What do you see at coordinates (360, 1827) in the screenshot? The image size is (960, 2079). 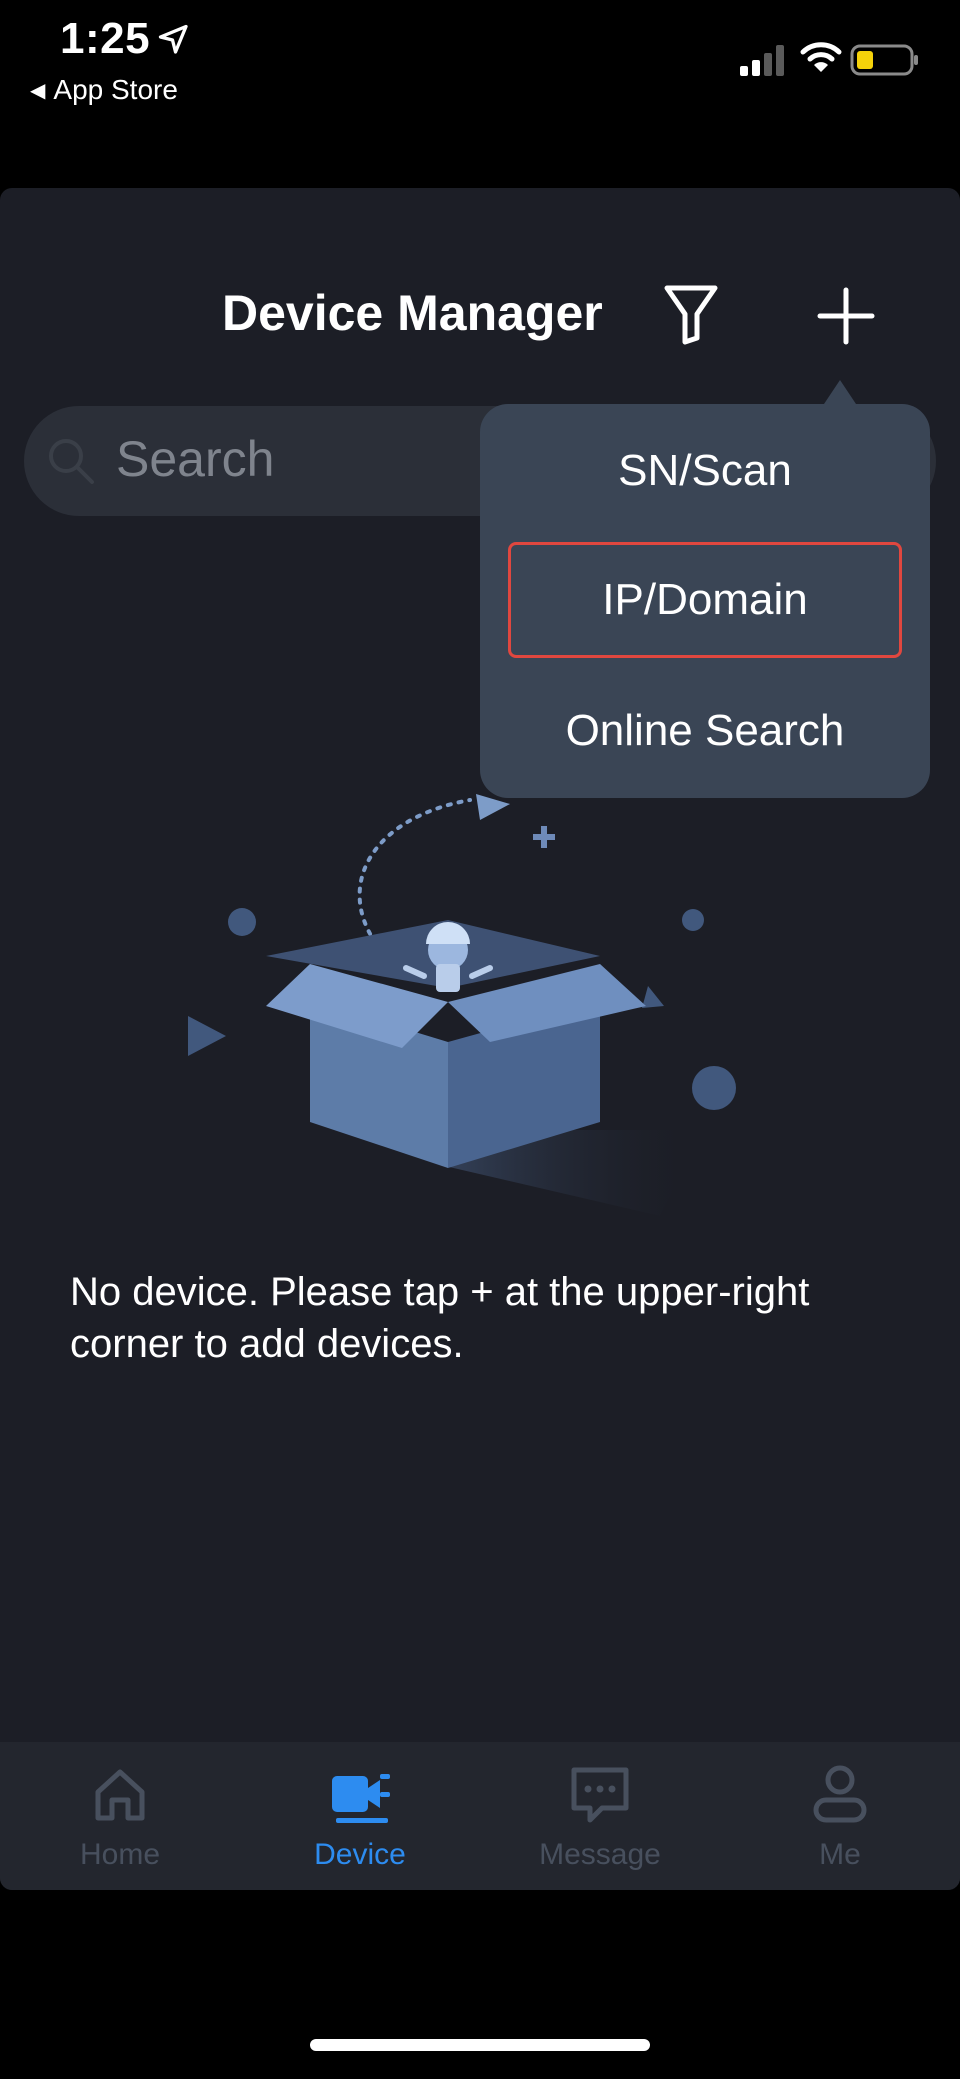 I see `tab-device: Device` at bounding box center [360, 1827].